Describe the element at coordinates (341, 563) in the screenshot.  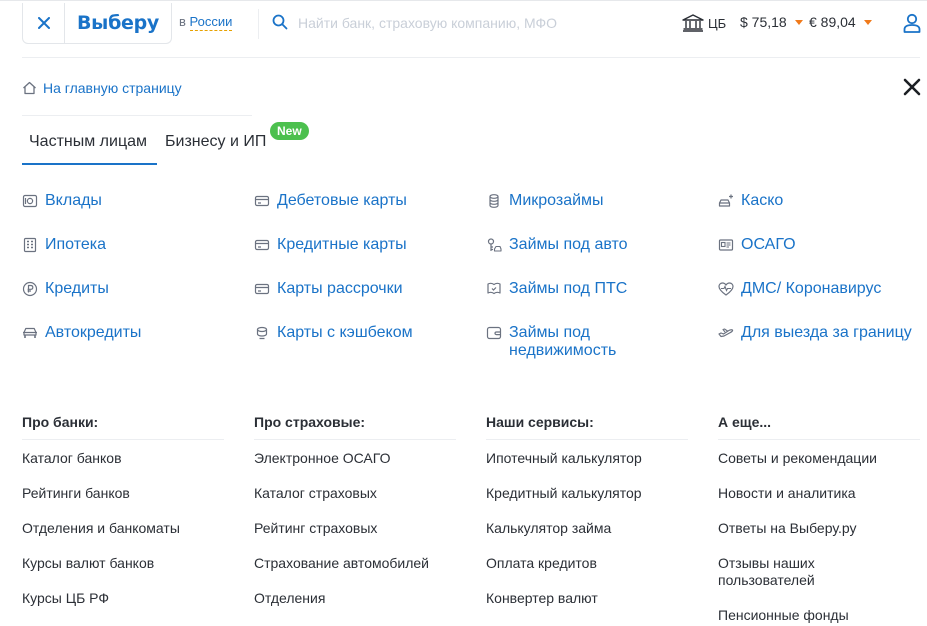
I see `link-car-insurance: Страхование автомобилей` at that location.